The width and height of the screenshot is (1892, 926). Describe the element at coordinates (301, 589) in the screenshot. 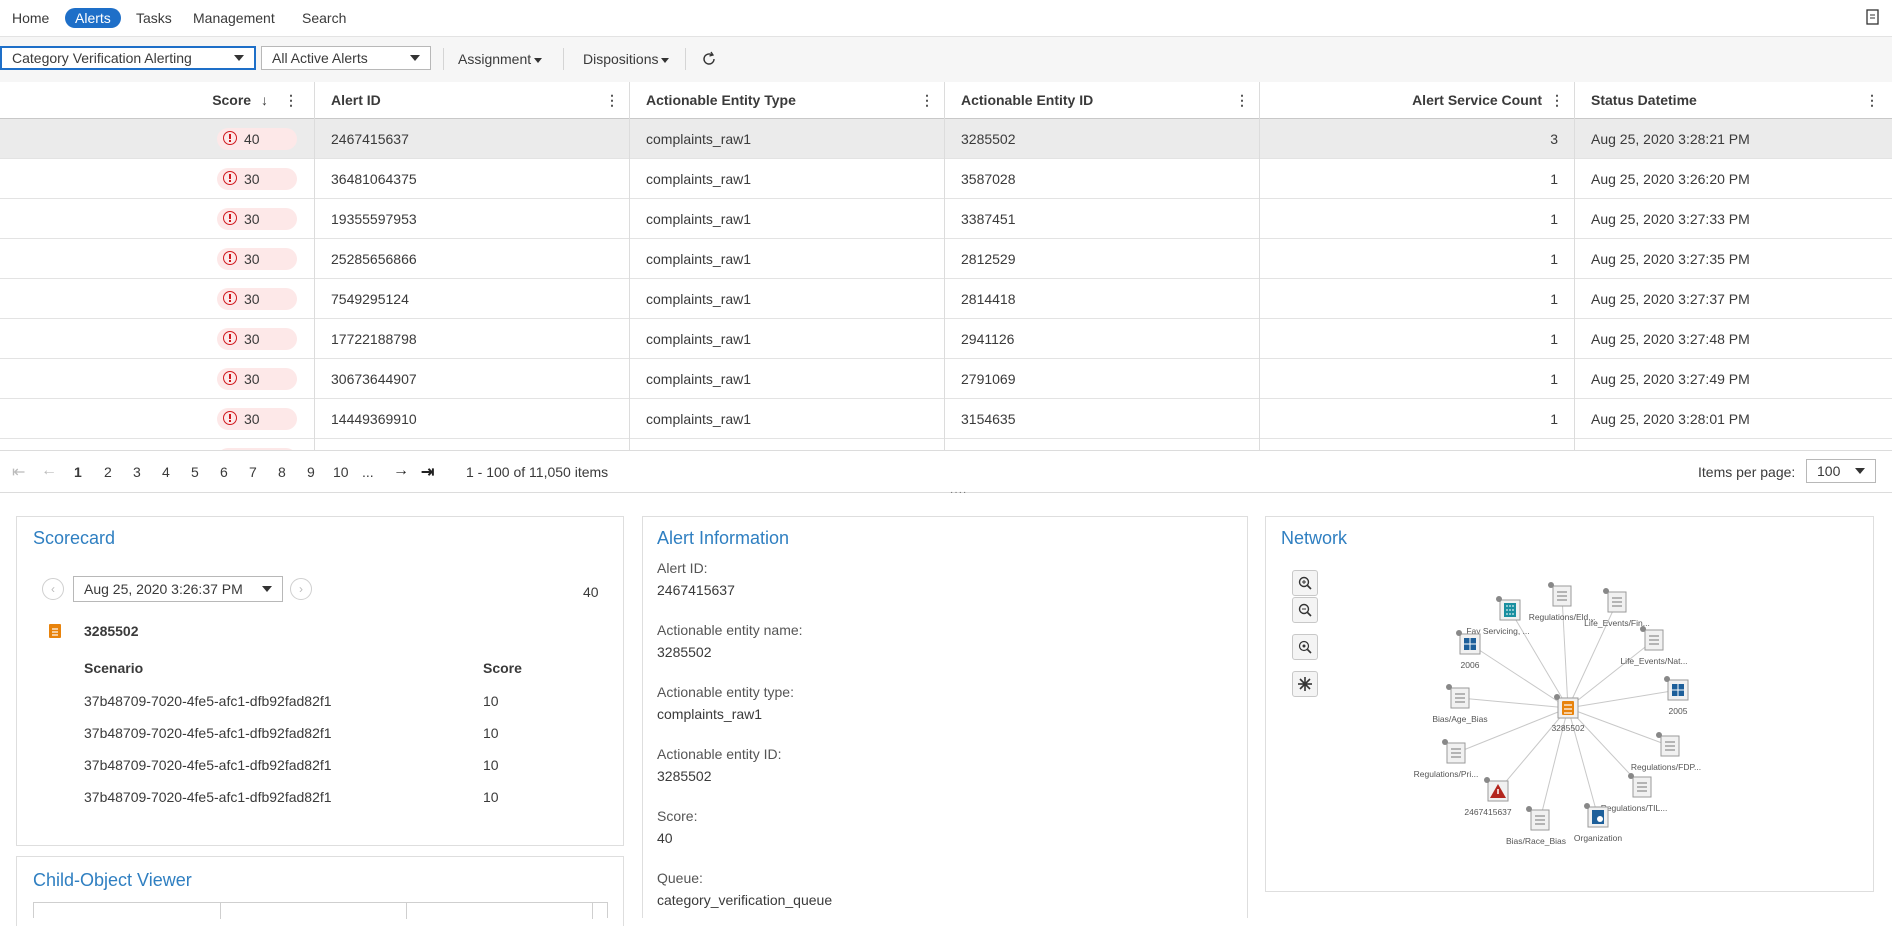

I see `next-date-button: ›` at that location.